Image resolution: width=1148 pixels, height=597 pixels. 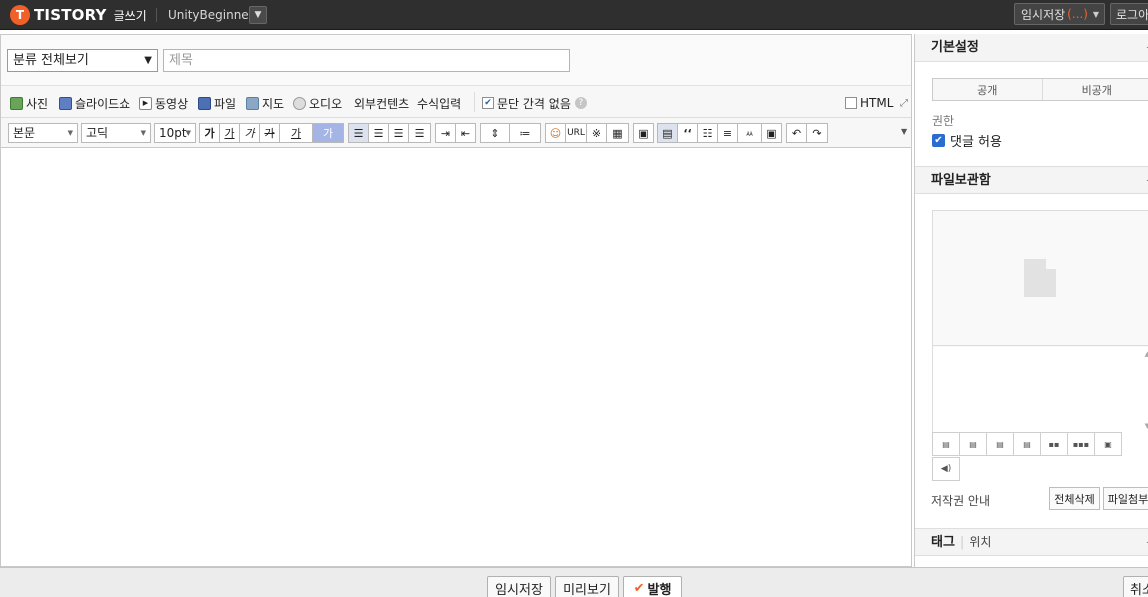 I want to click on logout-button: 로그아웃, so click(x=1129, y=14).